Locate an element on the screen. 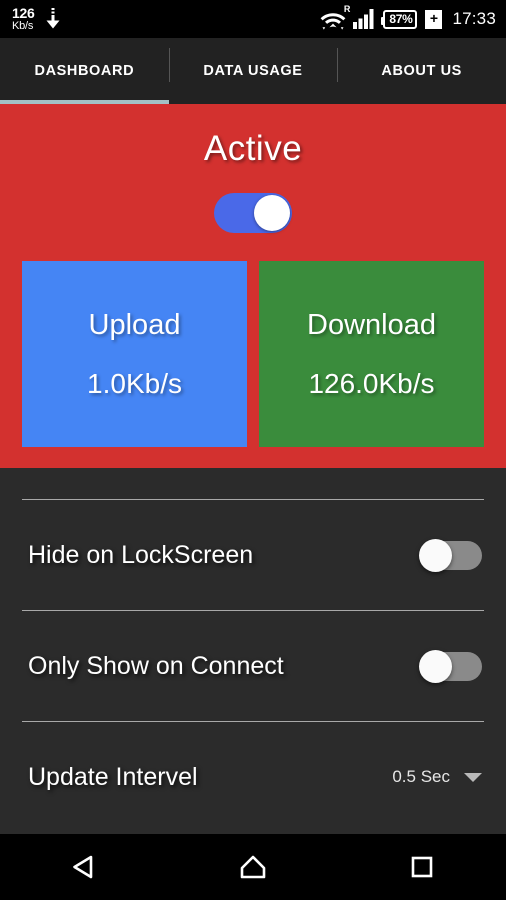 The height and width of the screenshot is (900, 506). tab-data-usage: DATA USAGE is located at coordinates (253, 71).